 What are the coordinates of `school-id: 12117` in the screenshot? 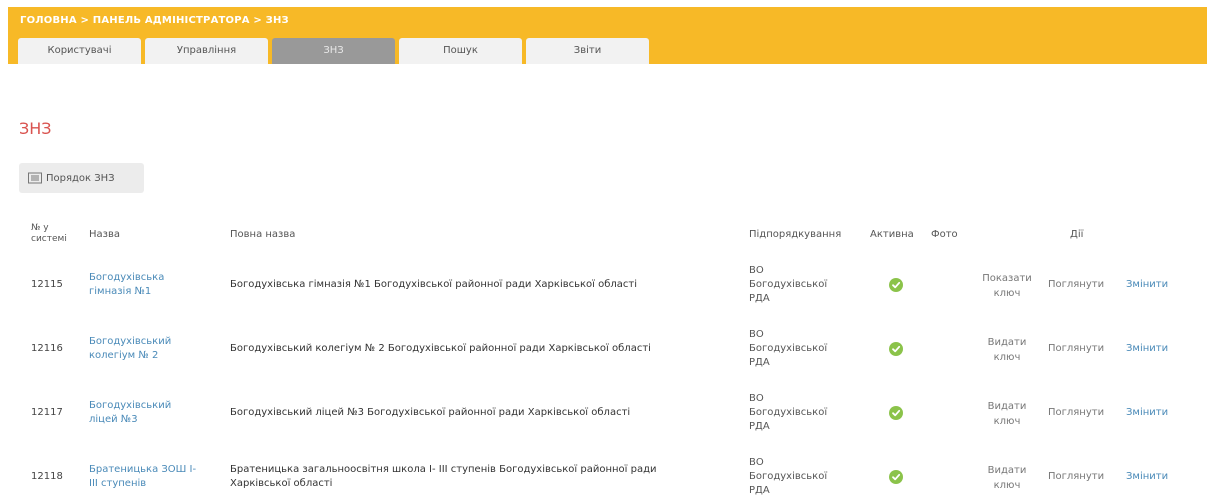 It's located at (47, 412).